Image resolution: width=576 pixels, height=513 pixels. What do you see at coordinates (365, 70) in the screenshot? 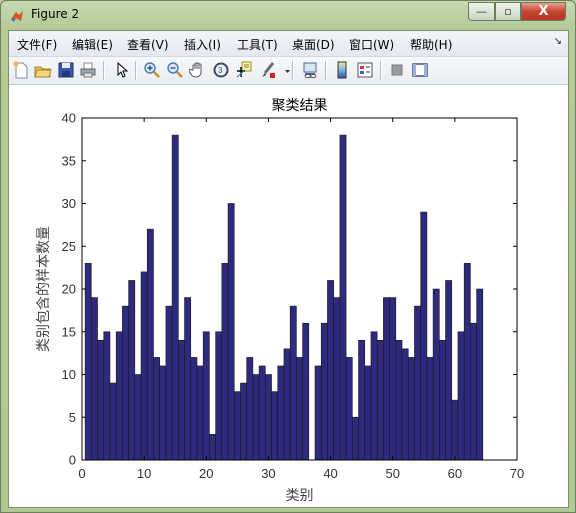
I see `legend-icon` at bounding box center [365, 70].